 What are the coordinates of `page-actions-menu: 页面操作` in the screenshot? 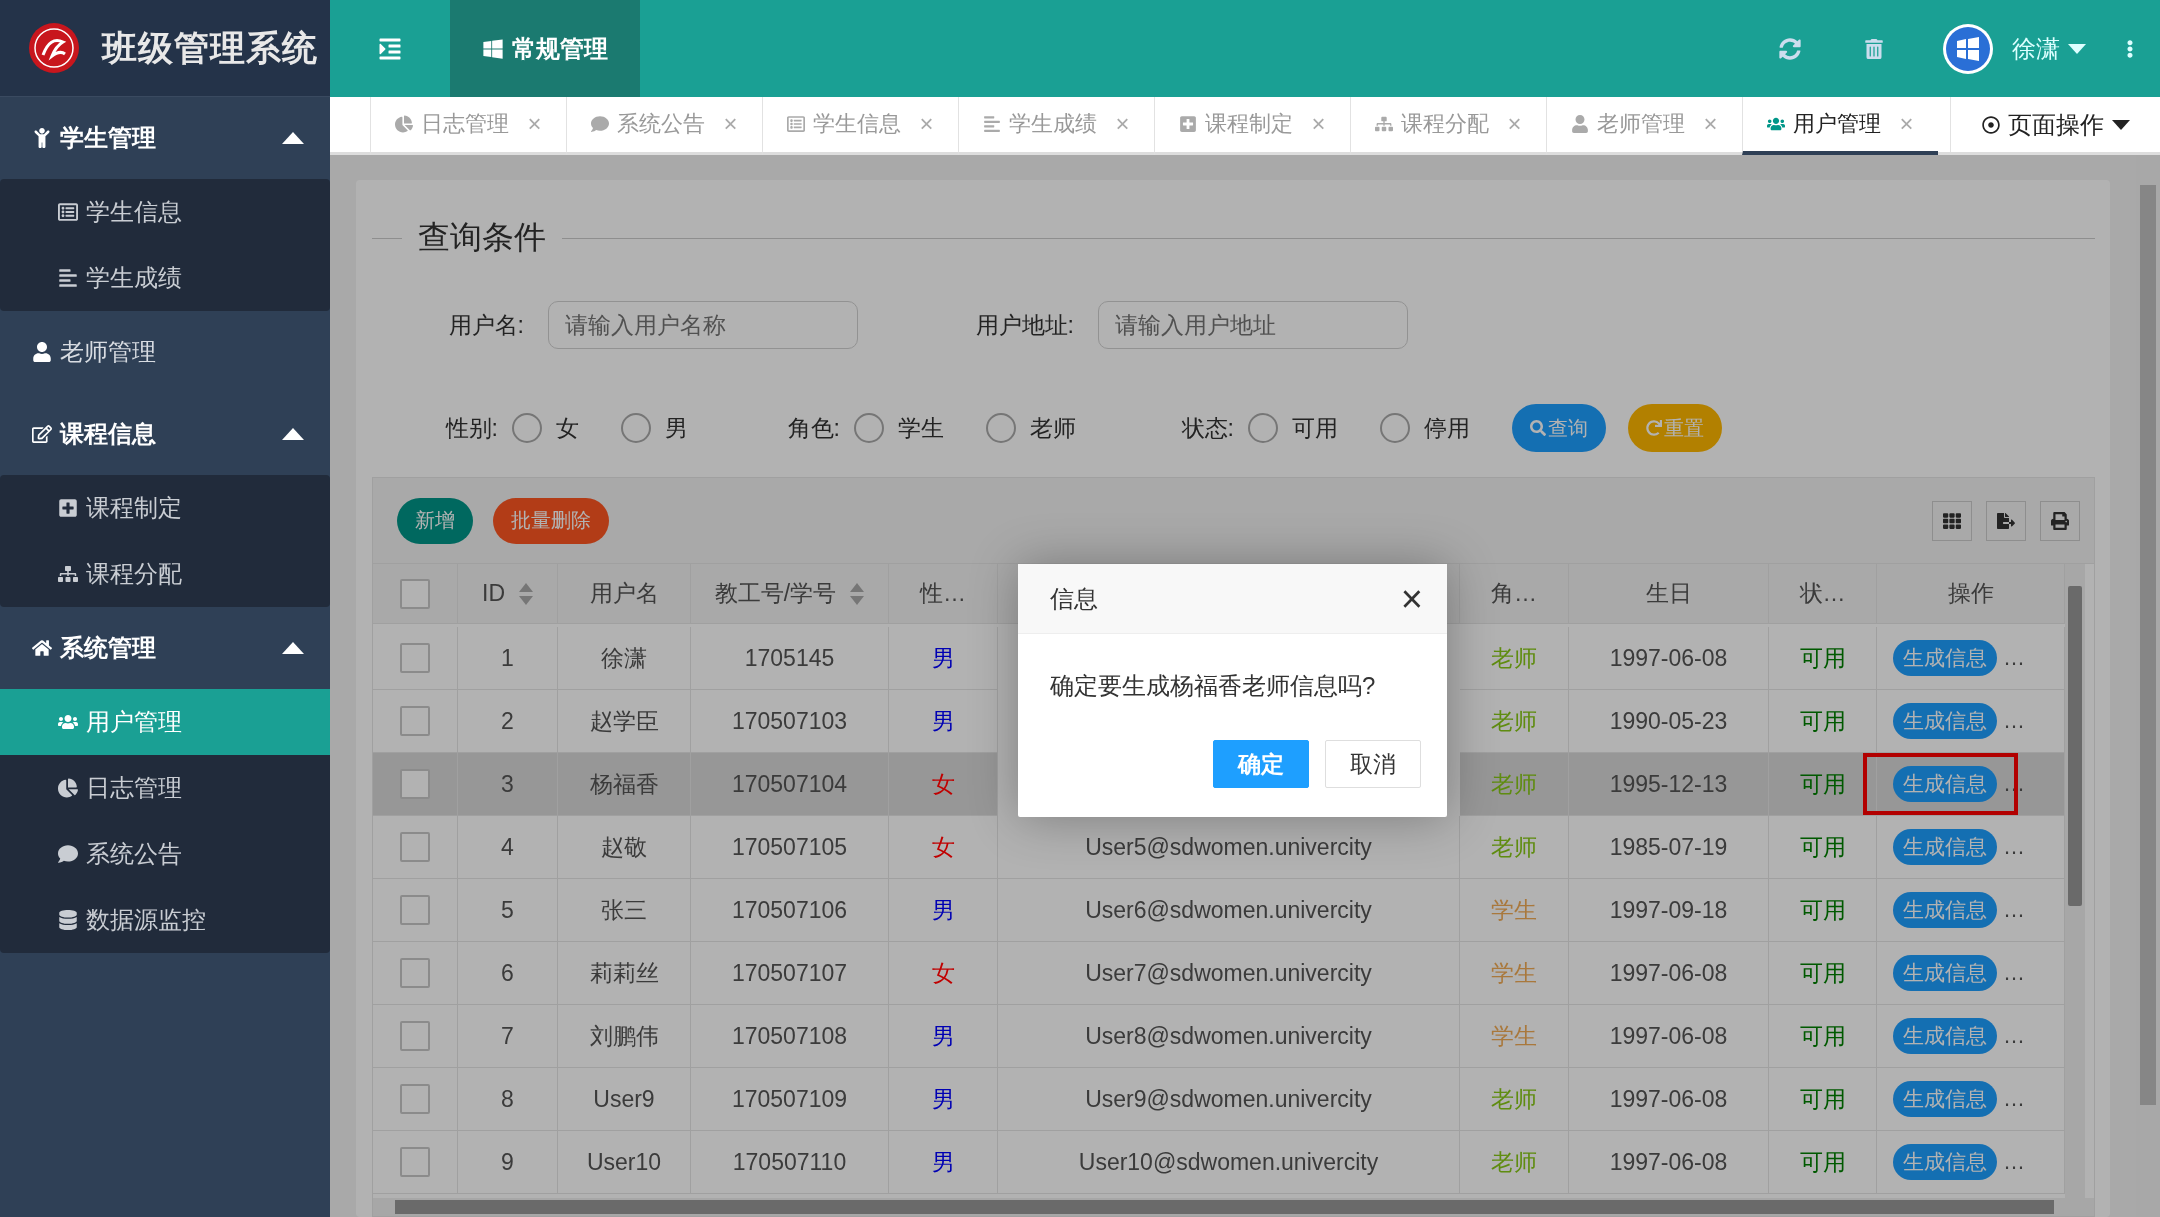 It's located at (2055, 124).